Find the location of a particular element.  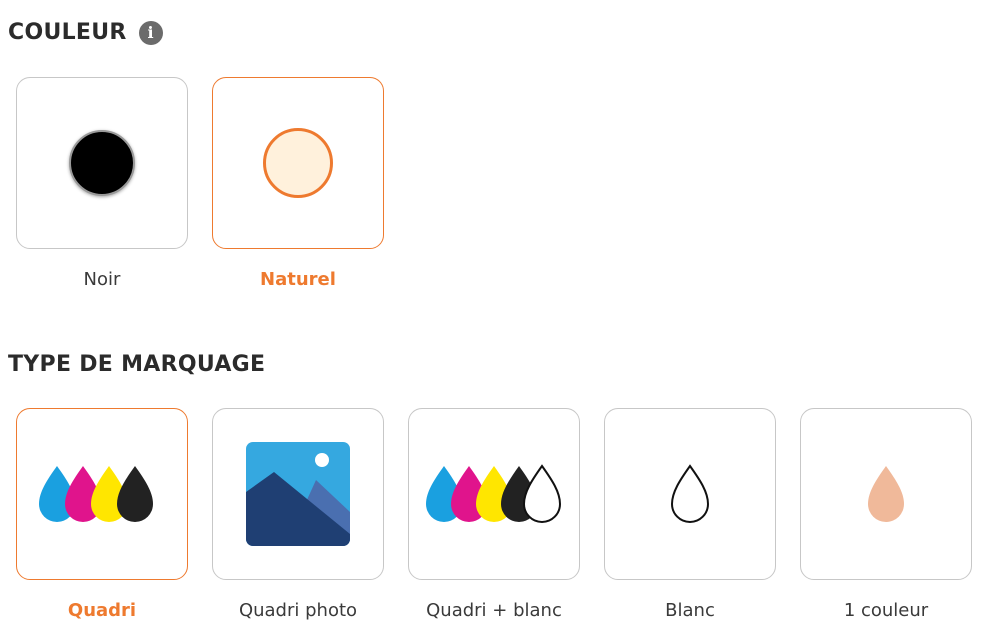

color-option-noir: Noir is located at coordinates (104, 183).